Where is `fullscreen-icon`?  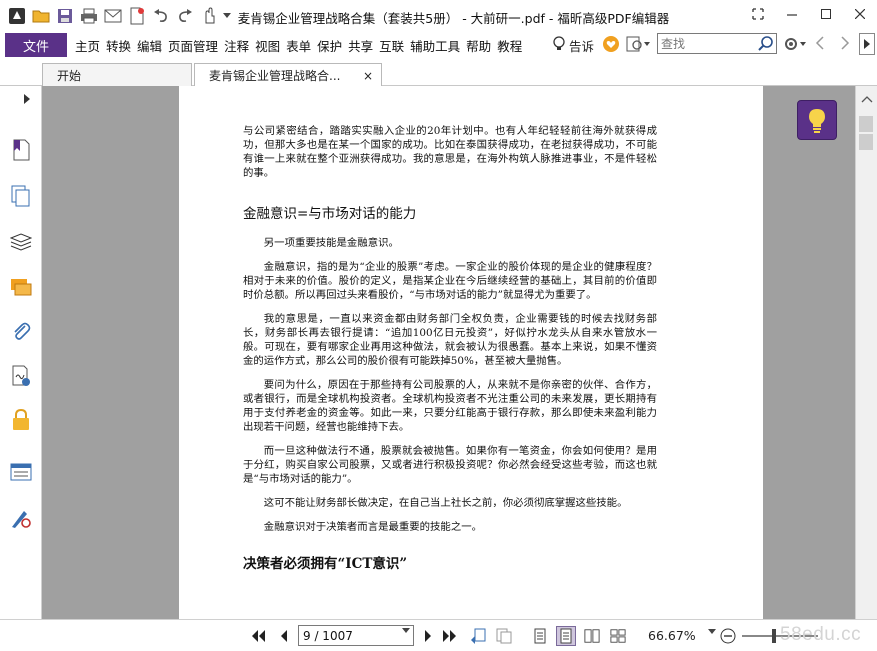 fullscreen-icon is located at coordinates (758, 14).